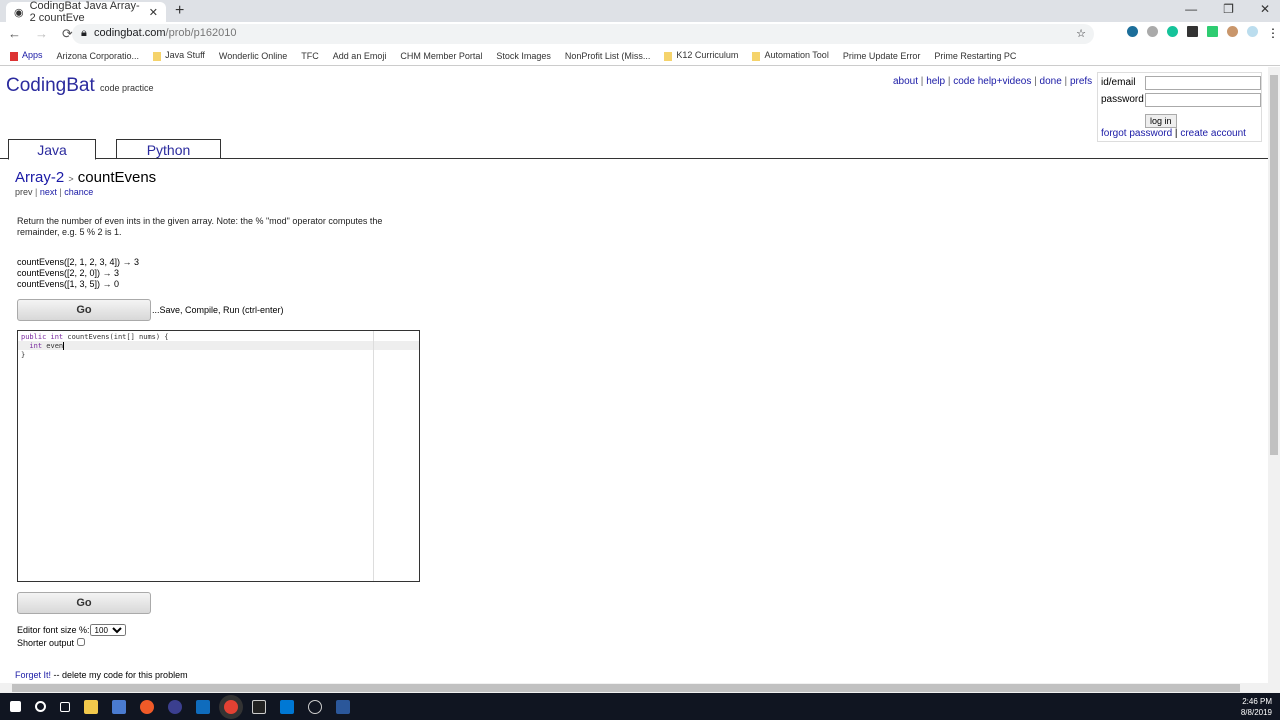  Describe the element at coordinates (640, 688) in the screenshot. I see `horizontal-scrollbar` at that location.